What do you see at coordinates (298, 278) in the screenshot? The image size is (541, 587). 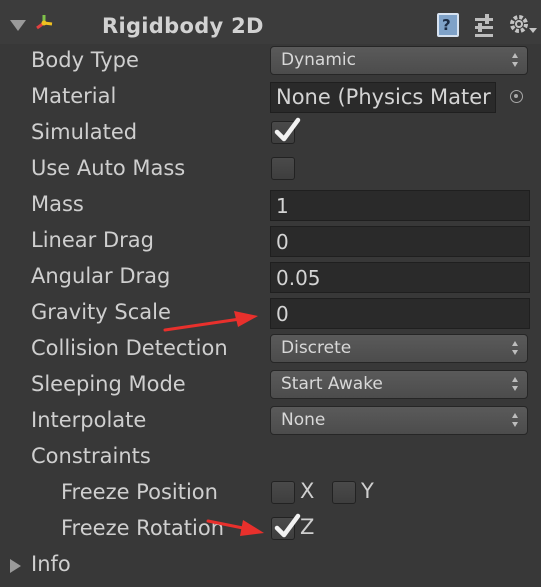 I see `angular-drag-value: 0.05` at bounding box center [298, 278].